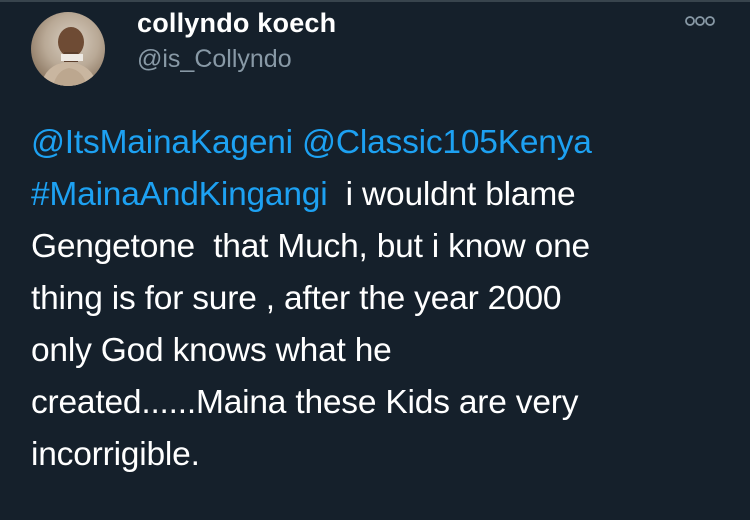  I want to click on display-name: collyndo koech, so click(236, 23).